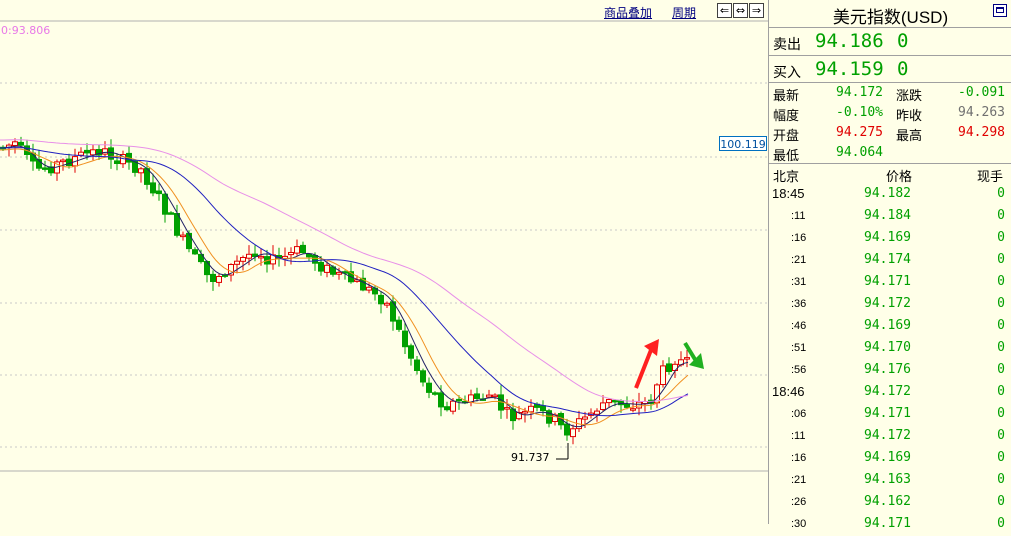  I want to click on tick-time: :36, so click(799, 304).